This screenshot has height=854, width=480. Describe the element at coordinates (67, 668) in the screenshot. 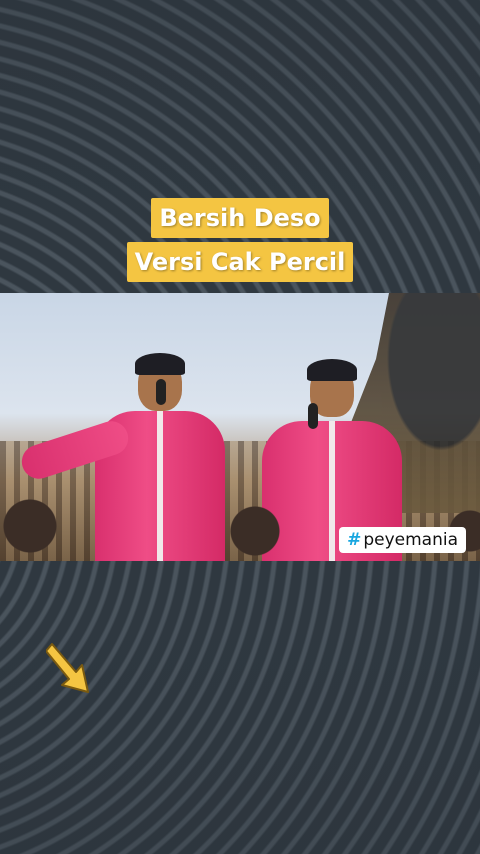

I see `arrow-down-right-icon` at that location.